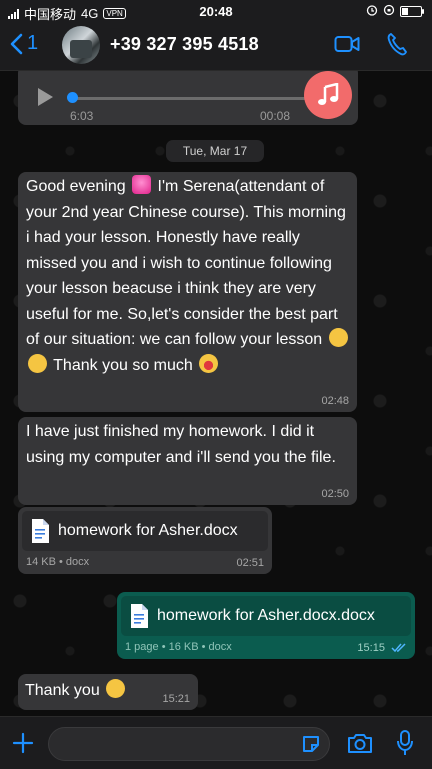 Image resolution: width=432 pixels, height=769 pixels. I want to click on composer-bar, so click(216, 742).